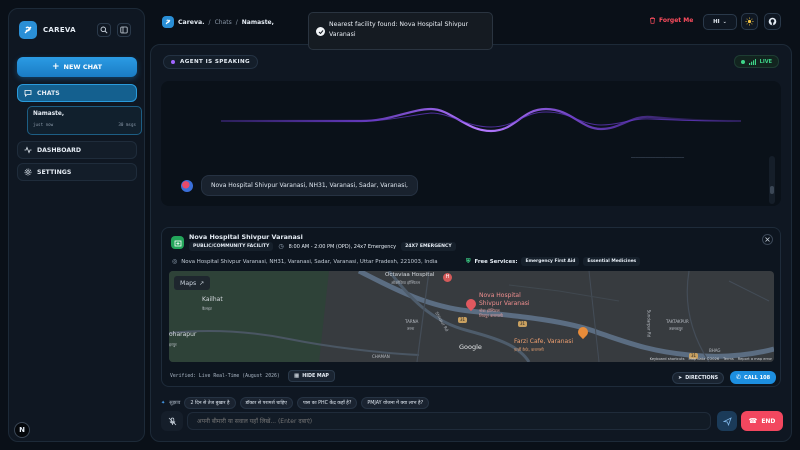 The image size is (800, 450). Describe the element at coordinates (22, 430) in the screenshot. I see `next-badge: N` at that location.